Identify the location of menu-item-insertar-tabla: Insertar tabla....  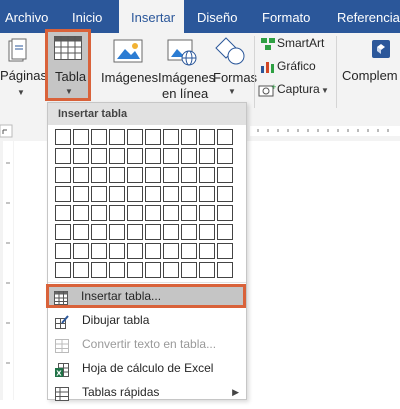
(146, 296).